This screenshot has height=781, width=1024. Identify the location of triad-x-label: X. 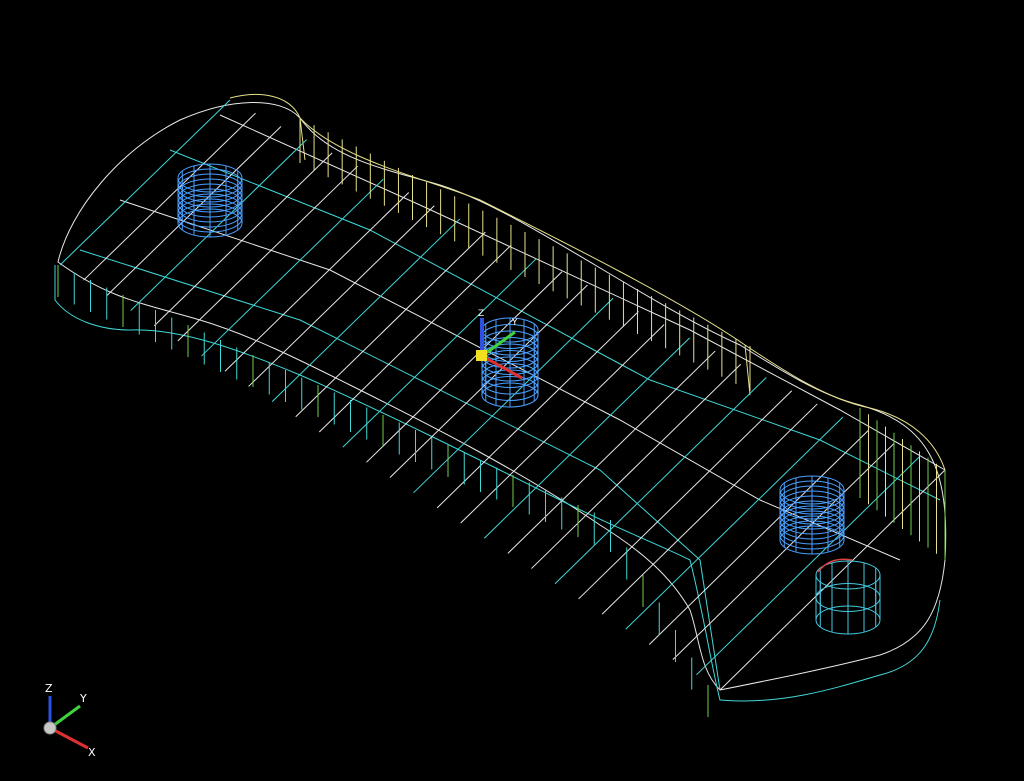
(92, 752).